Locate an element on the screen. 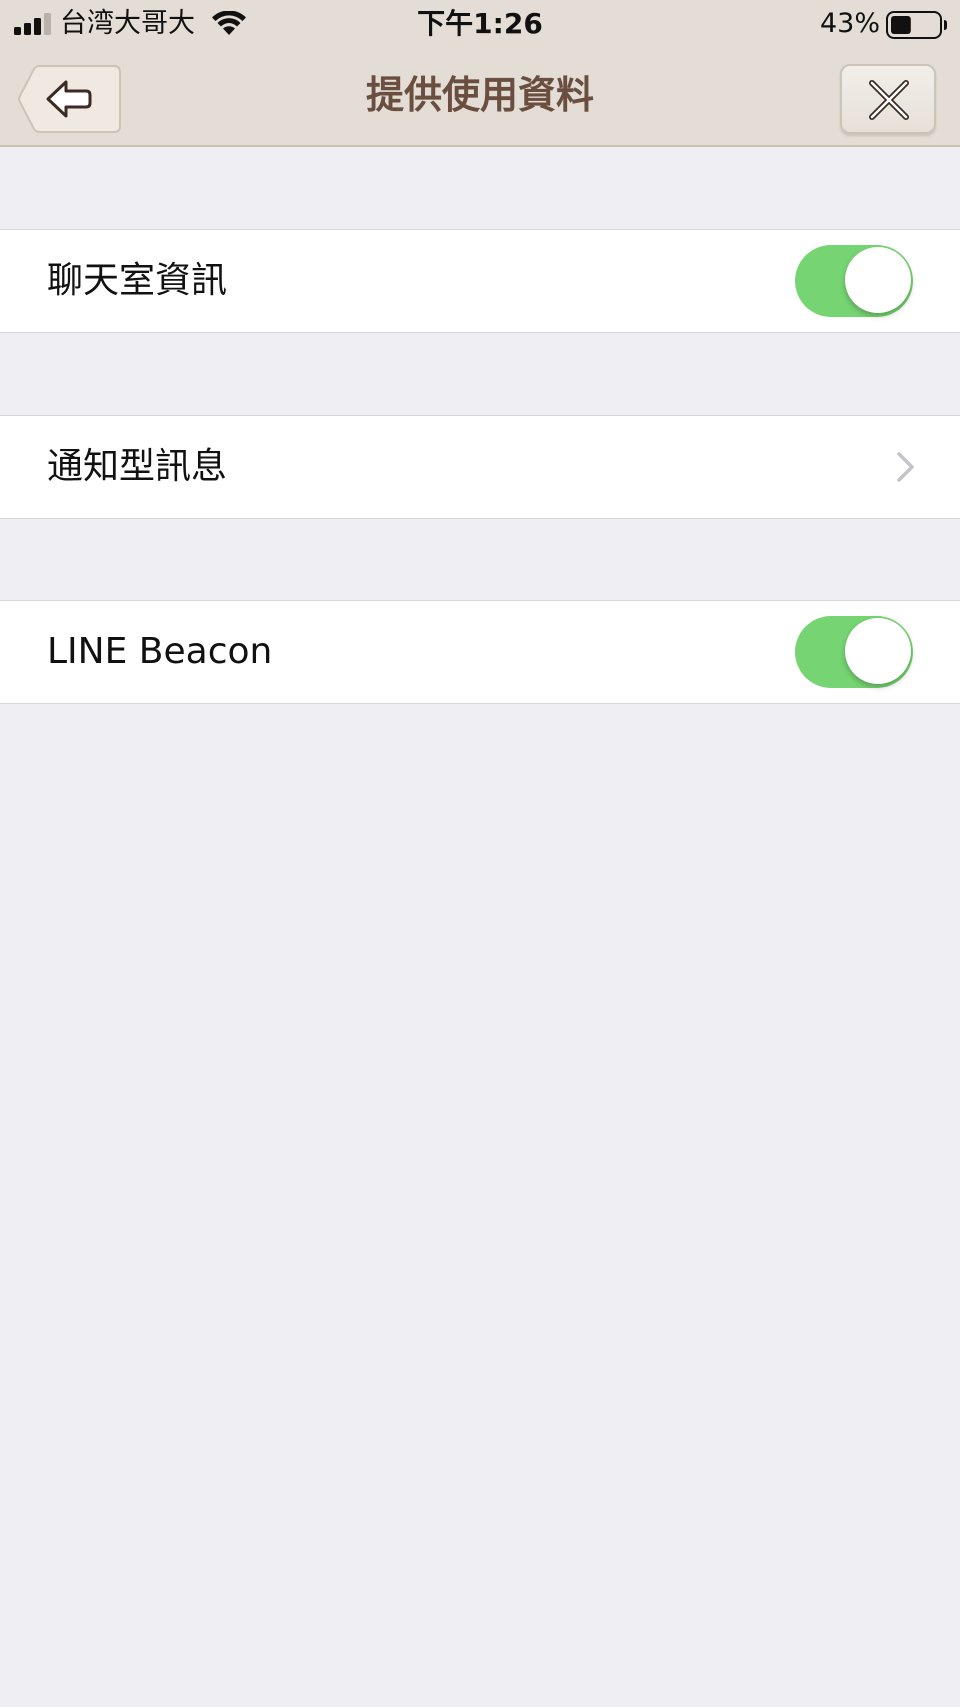 This screenshot has width=960, height=1707. status-bar: 台湾大哥大 下午1:26 43% is located at coordinates (480, 25).